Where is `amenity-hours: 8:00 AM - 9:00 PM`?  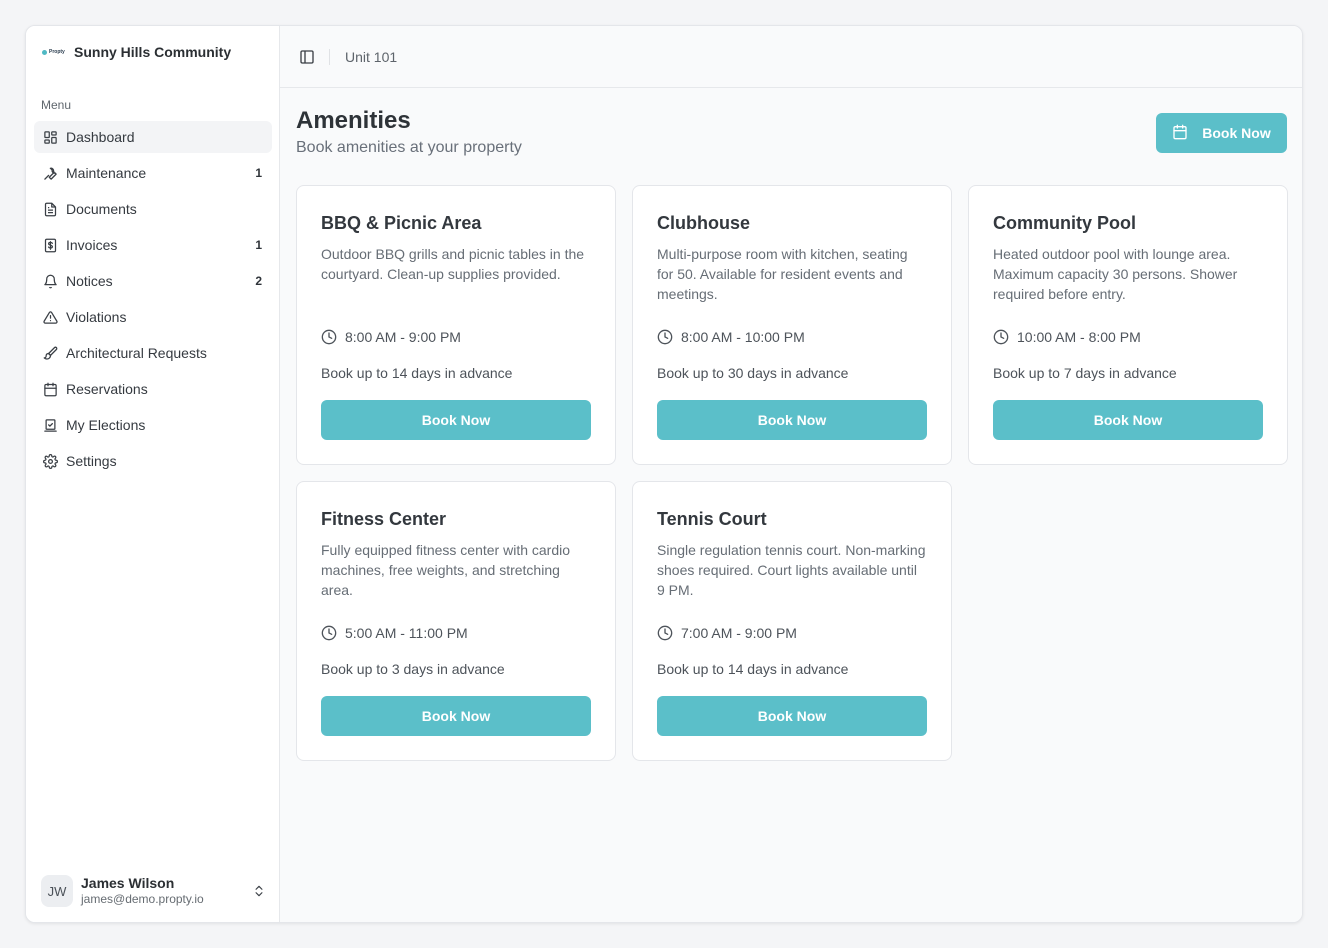 amenity-hours: 8:00 AM - 9:00 PM is located at coordinates (391, 337).